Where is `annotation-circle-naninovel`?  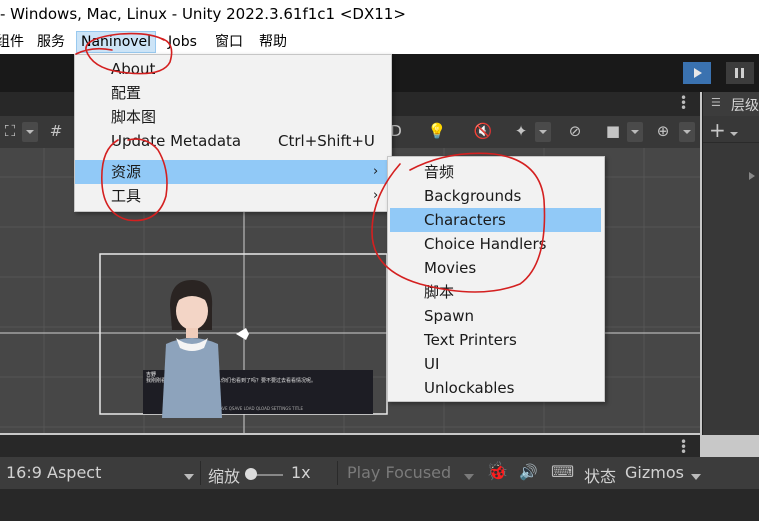 annotation-circle-naninovel is located at coordinates (129, 53).